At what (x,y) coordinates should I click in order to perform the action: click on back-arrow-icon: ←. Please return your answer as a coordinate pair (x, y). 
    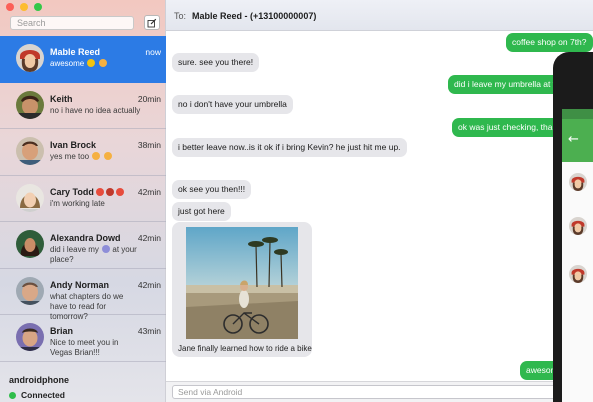
    Looking at the image, I should click on (573, 139).